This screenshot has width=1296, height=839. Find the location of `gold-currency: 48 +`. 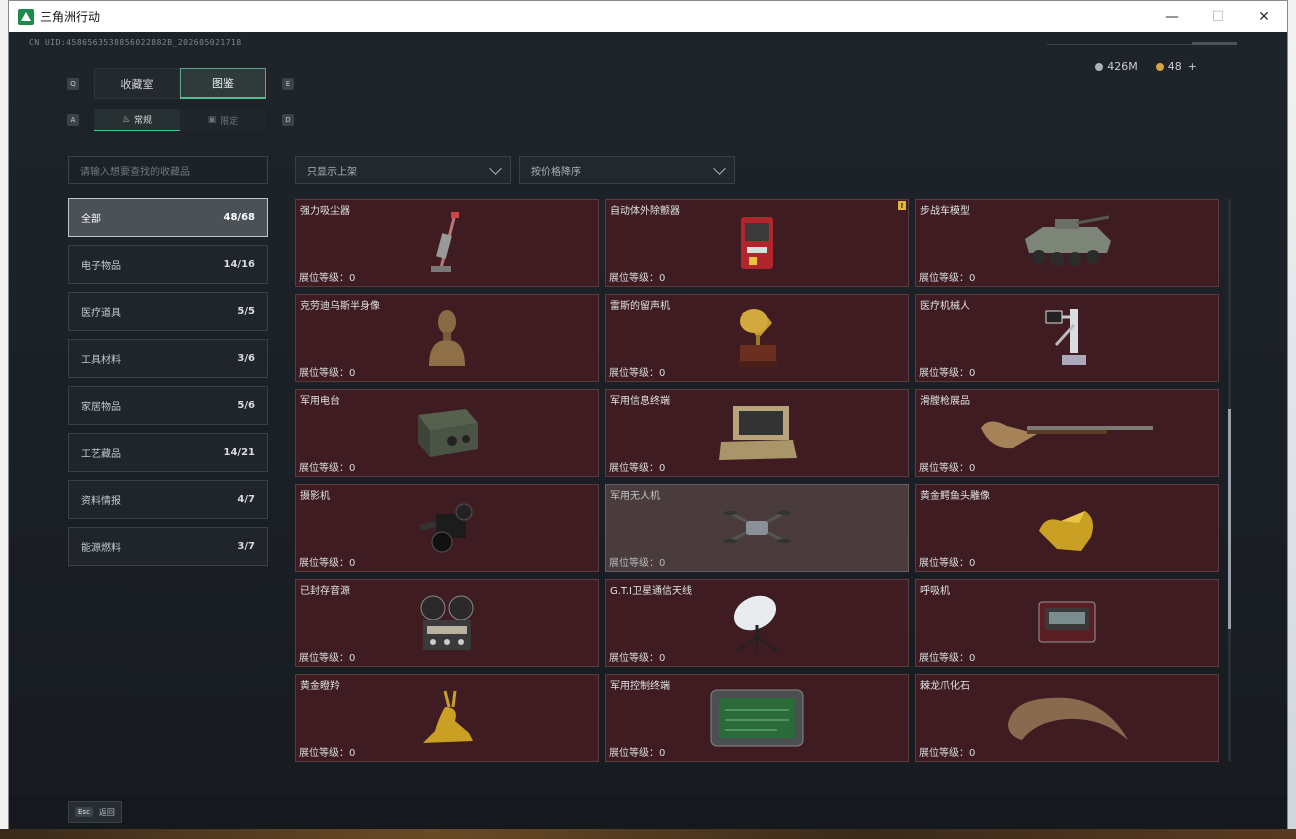

gold-currency: 48 + is located at coordinates (1176, 66).